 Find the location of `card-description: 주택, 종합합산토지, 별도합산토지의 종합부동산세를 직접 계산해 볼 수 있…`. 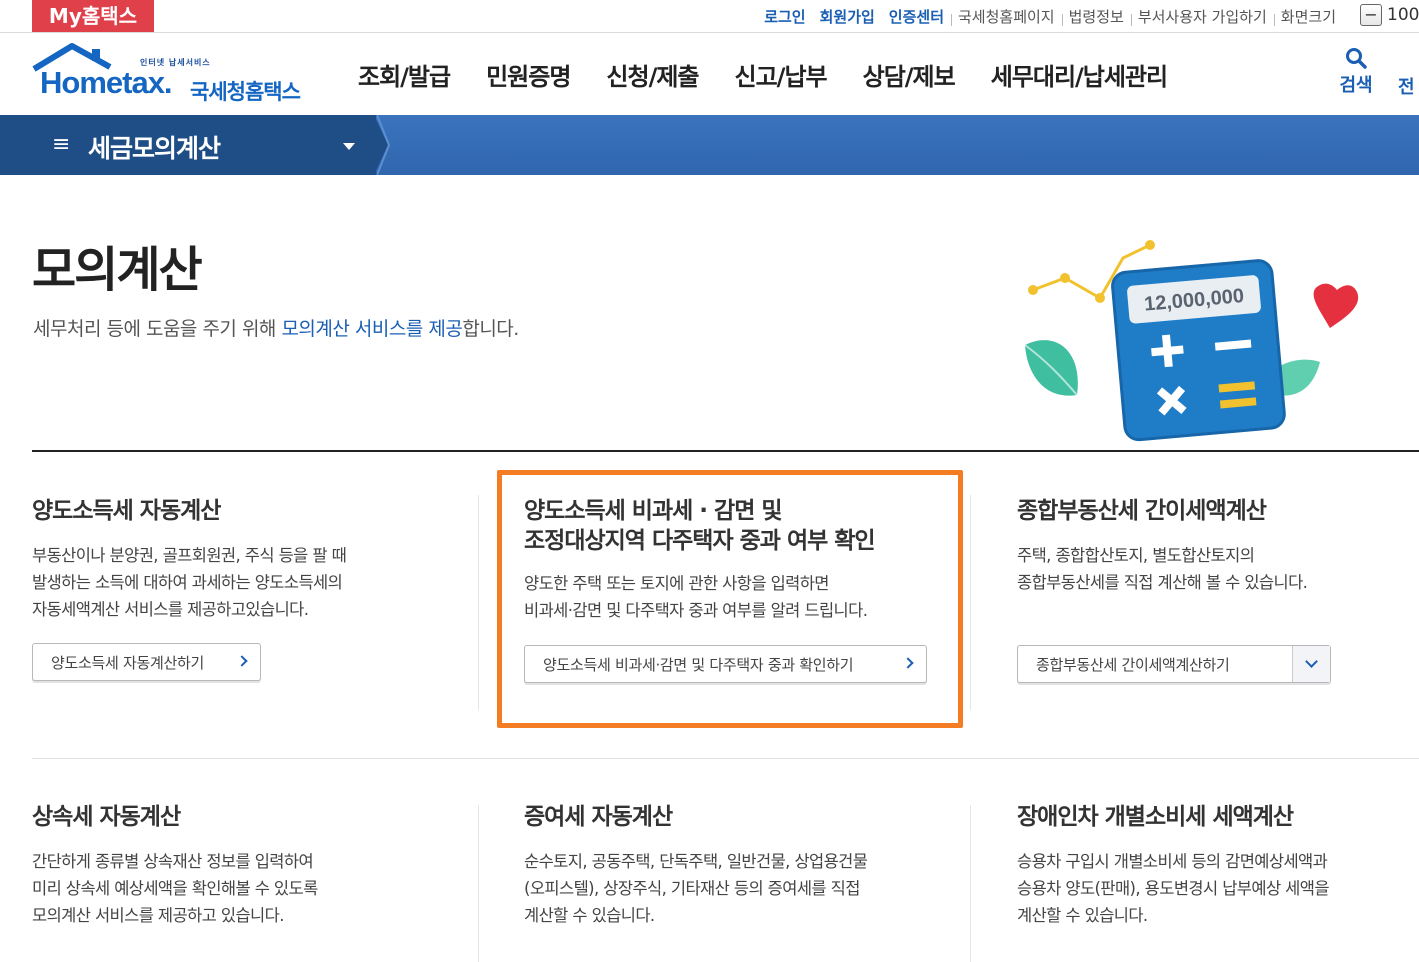

card-description: 주택, 종합합산토지, 별도합산토지의 종합부동산세를 직접 계산해 볼 수 있… is located at coordinates (1217, 569).